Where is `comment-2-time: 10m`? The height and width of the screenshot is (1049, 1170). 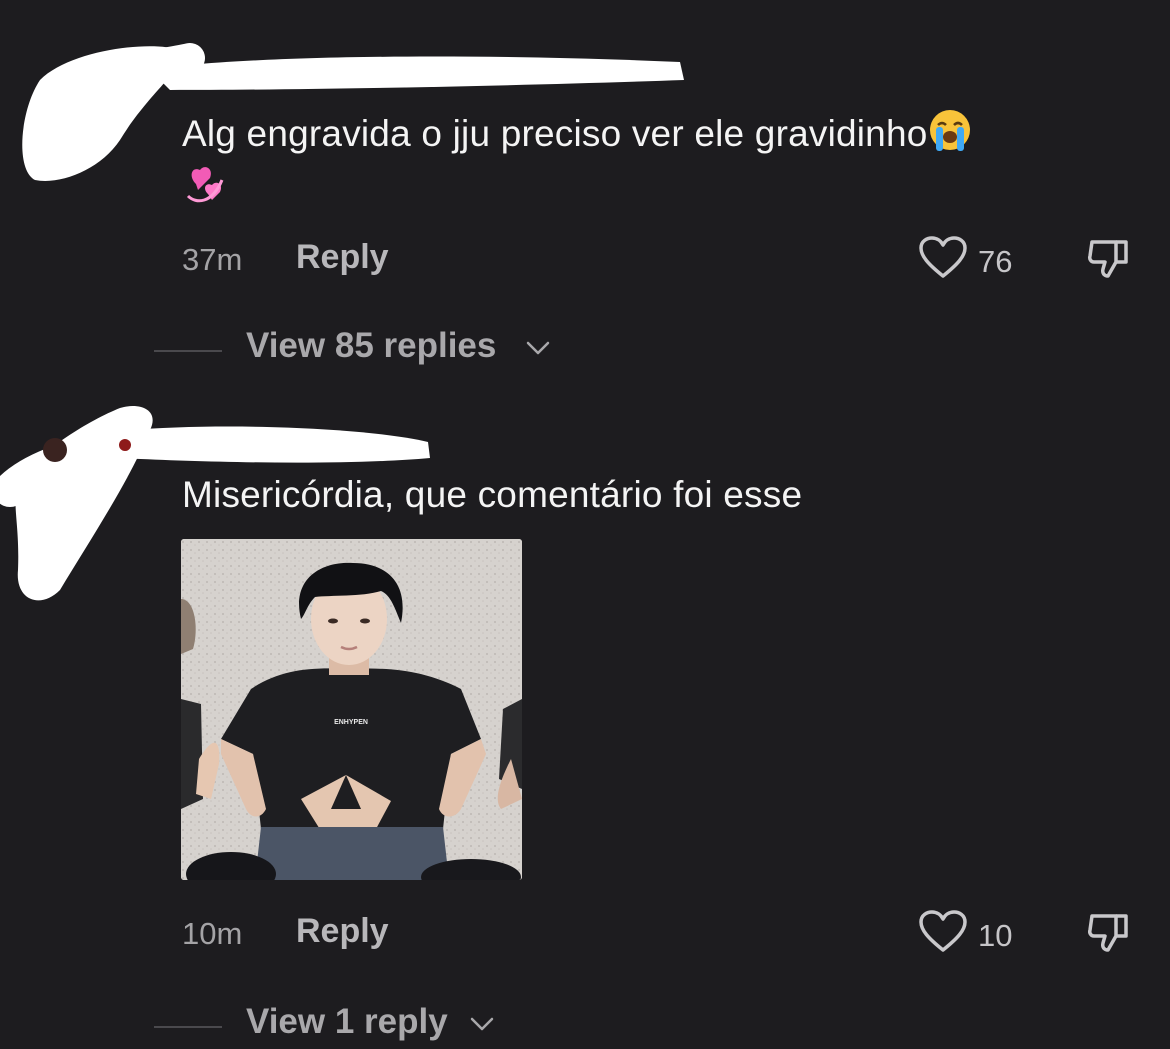 comment-2-time: 10m is located at coordinates (212, 933).